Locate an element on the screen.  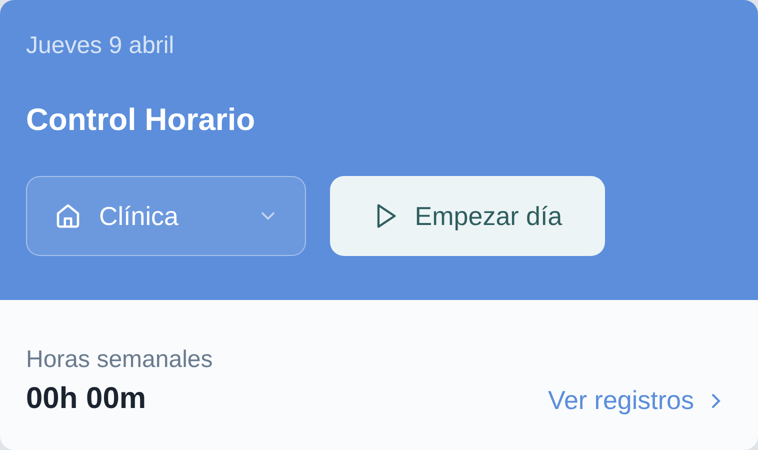
weekly-hours-value: 00h 00m is located at coordinates (87, 399).